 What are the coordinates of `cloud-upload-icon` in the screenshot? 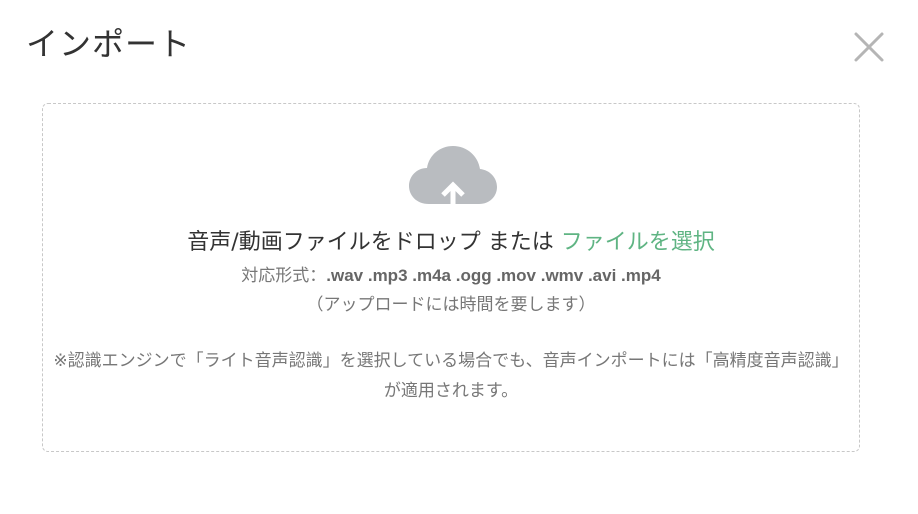 It's located at (453, 179).